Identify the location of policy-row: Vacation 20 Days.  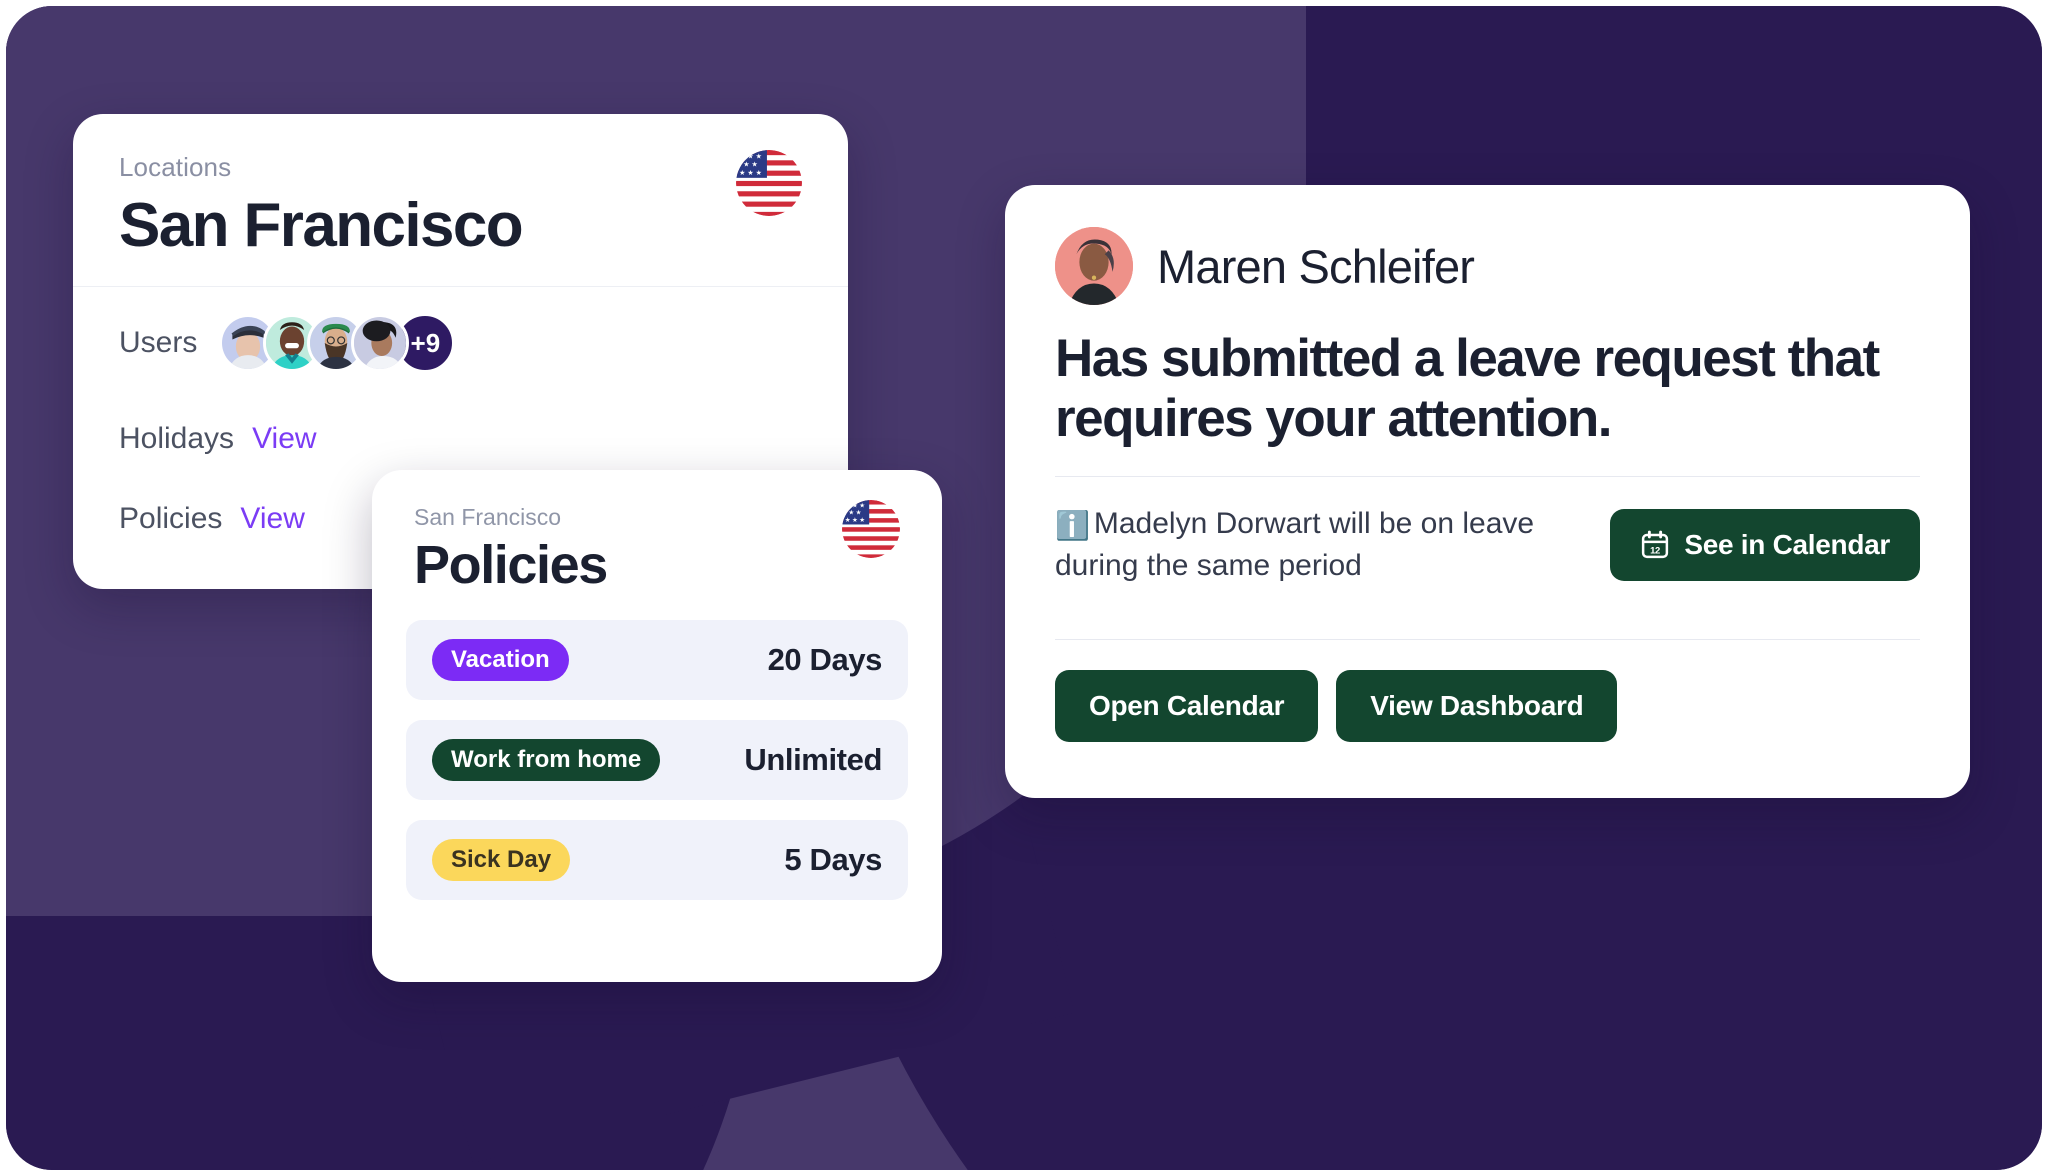
(657, 660).